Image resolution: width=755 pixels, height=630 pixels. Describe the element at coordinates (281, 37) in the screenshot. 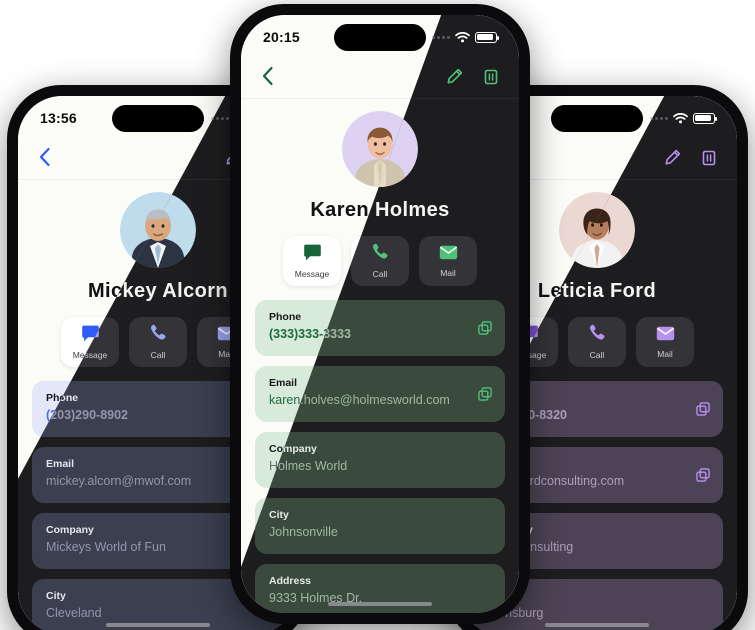

I see `status-time: 20:15` at that location.